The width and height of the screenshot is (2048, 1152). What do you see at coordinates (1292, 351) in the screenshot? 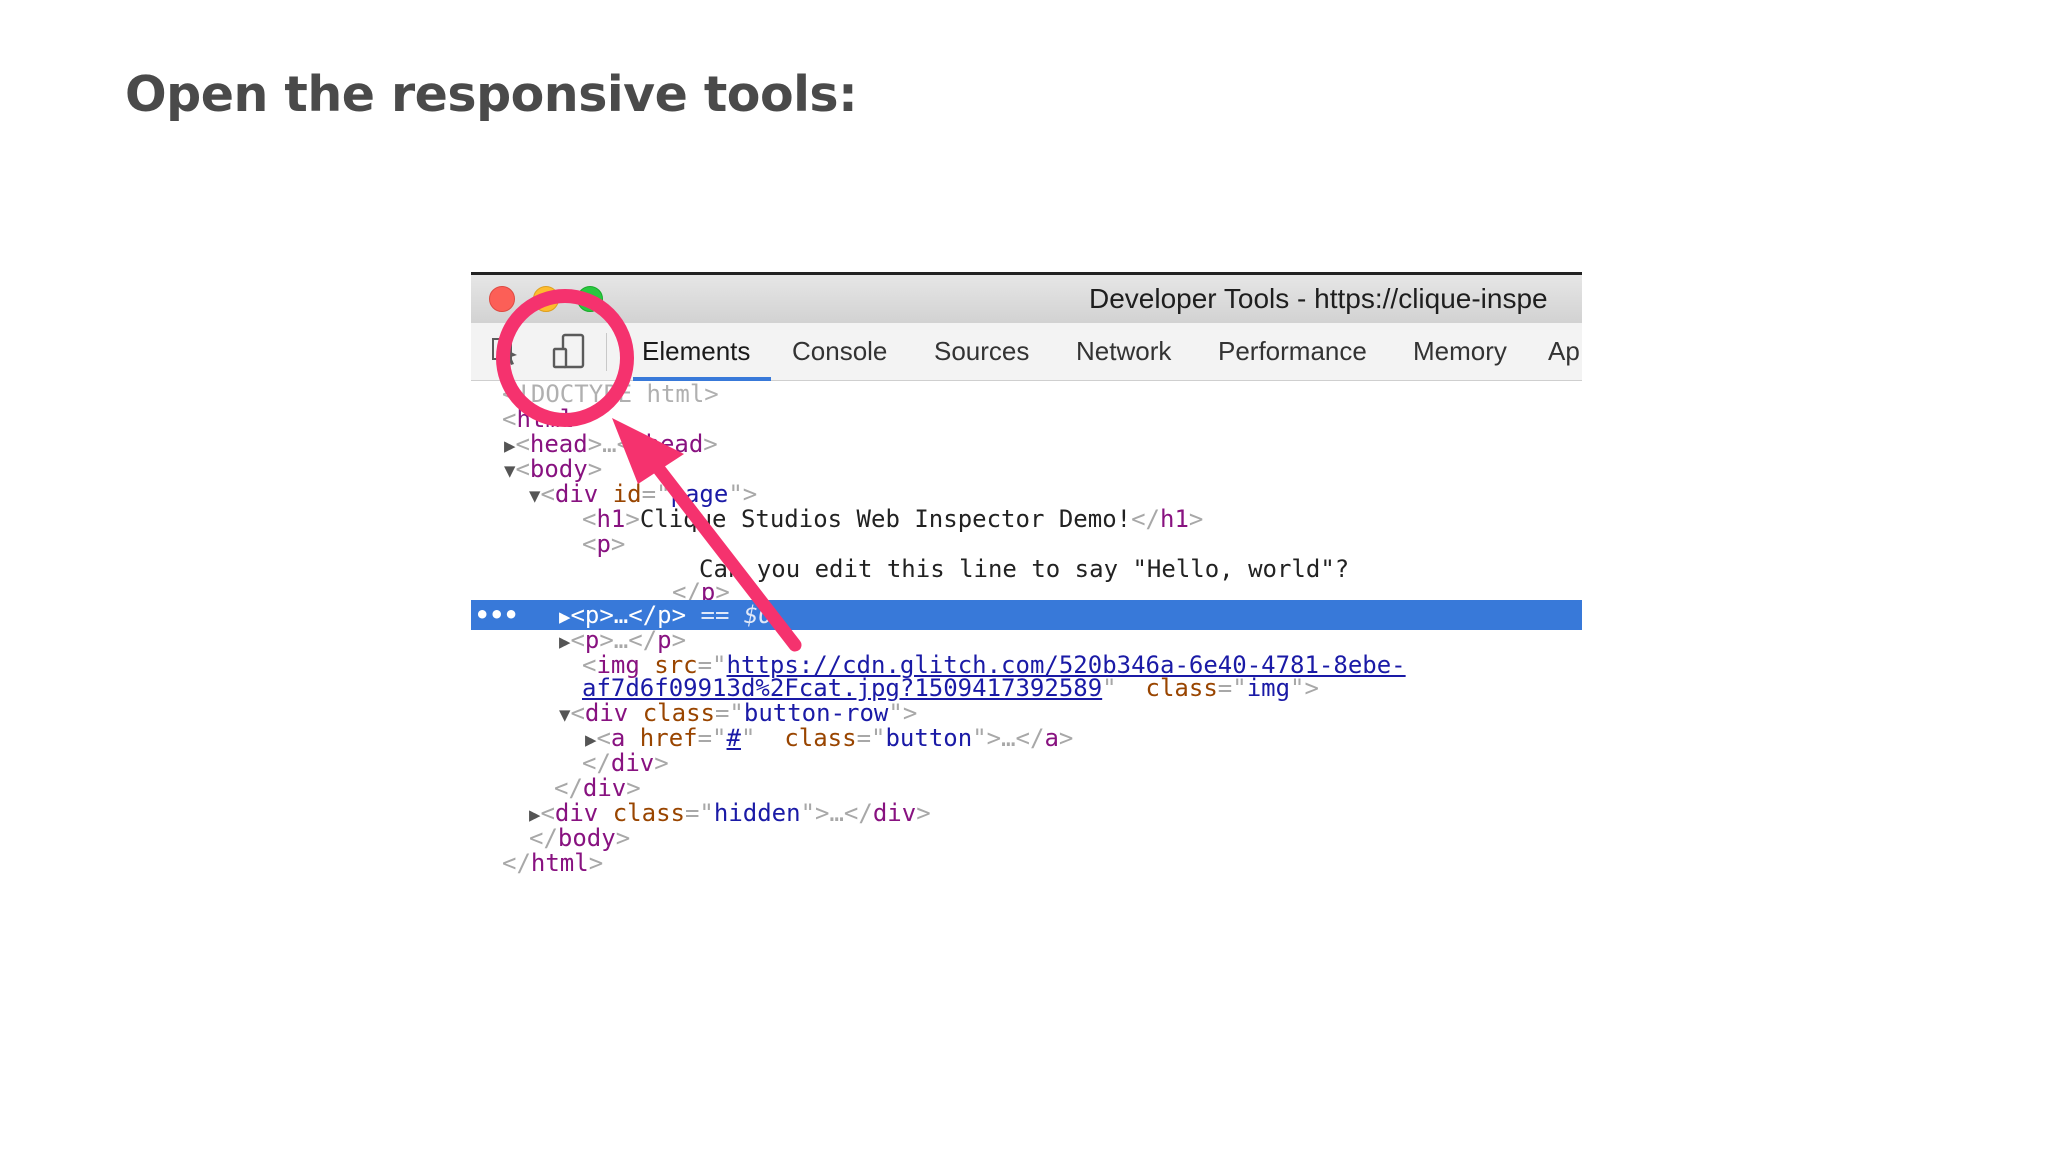
I see `tab-performance: Performance` at bounding box center [1292, 351].